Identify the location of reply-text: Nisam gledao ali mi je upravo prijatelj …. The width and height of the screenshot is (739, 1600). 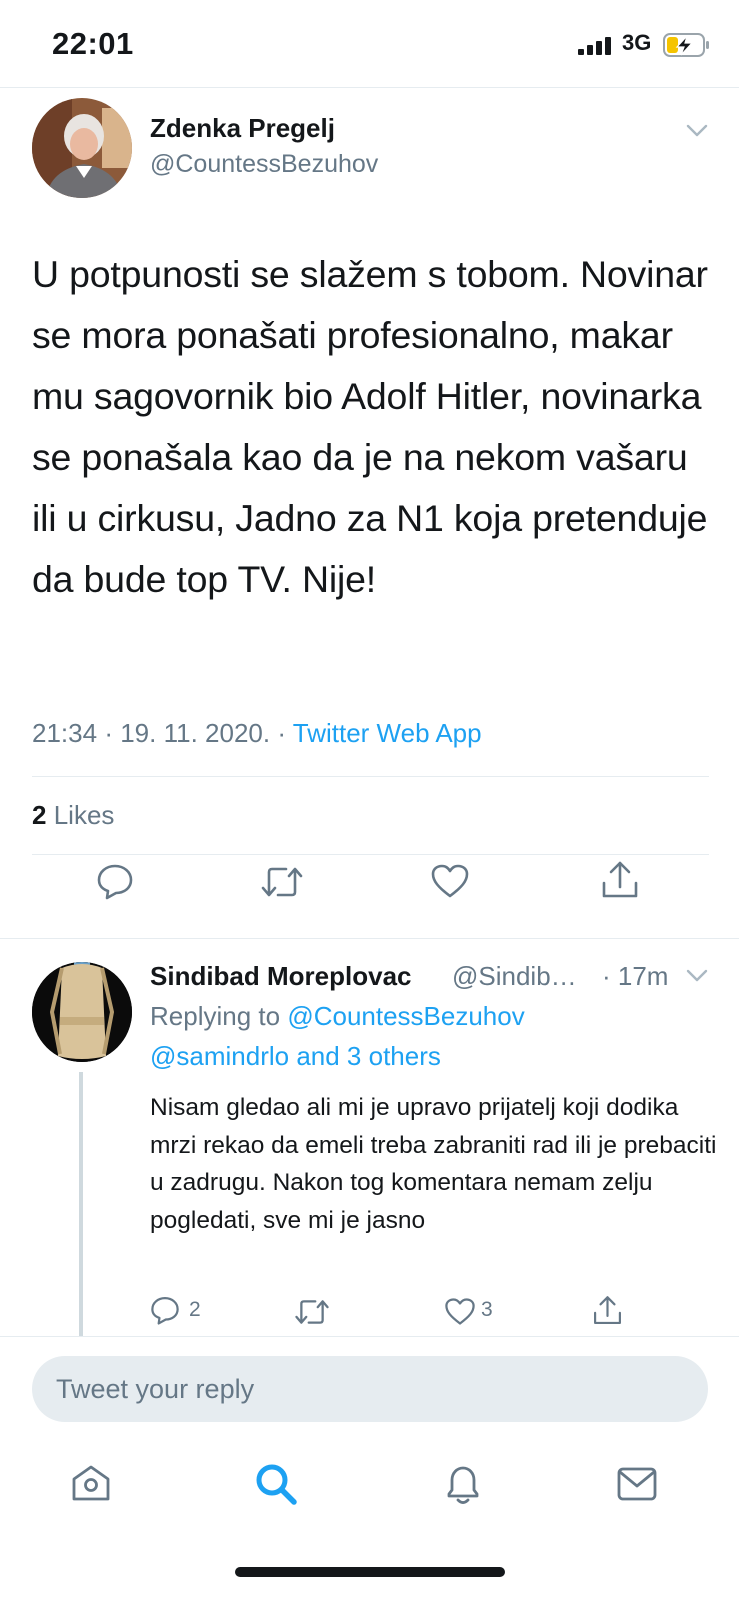
(433, 1164).